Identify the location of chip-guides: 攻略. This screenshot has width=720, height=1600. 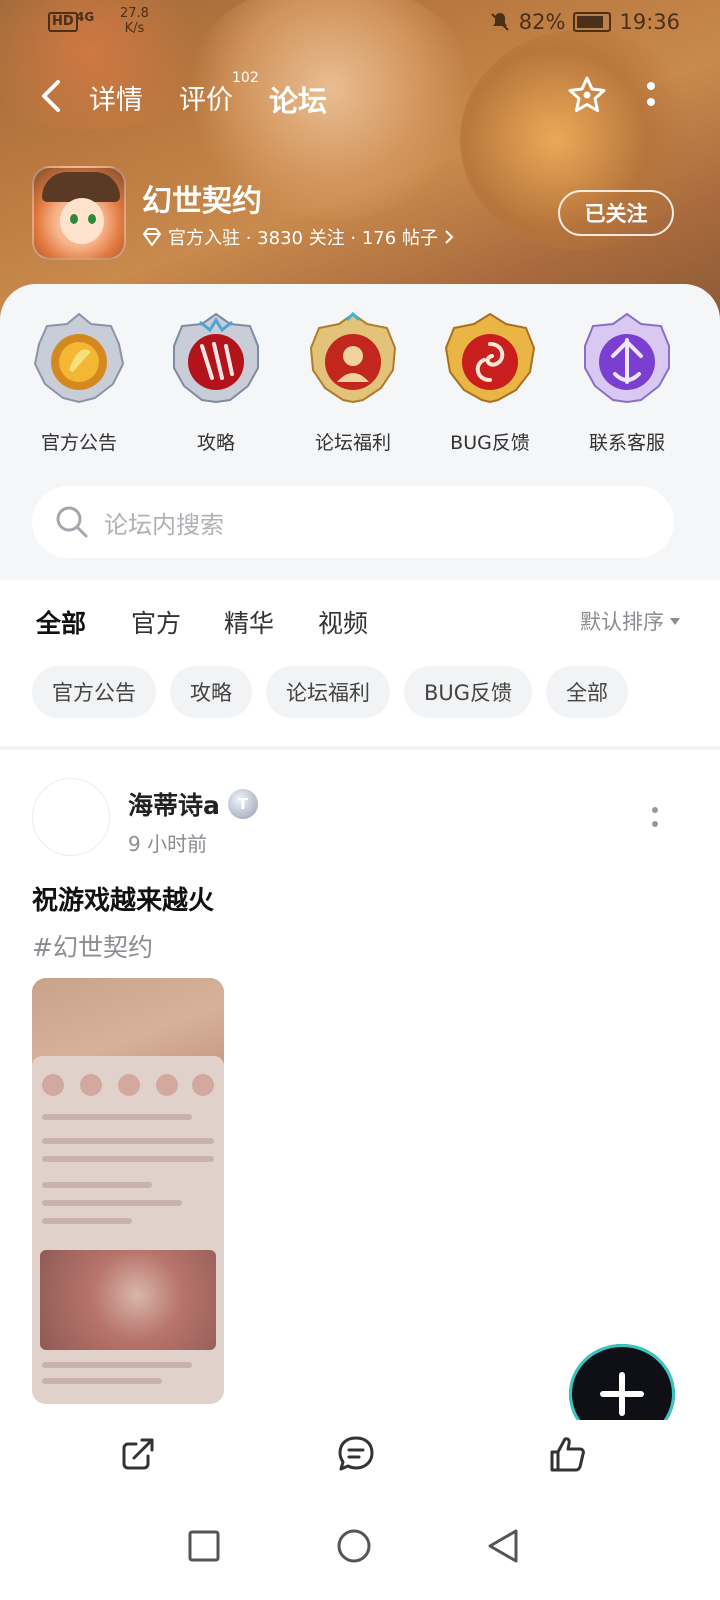
(211, 692).